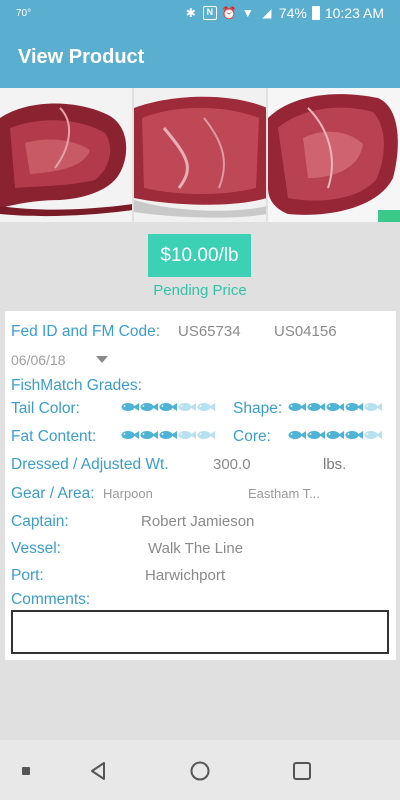 The image size is (400, 800). I want to click on system-nav-bar, so click(200, 770).